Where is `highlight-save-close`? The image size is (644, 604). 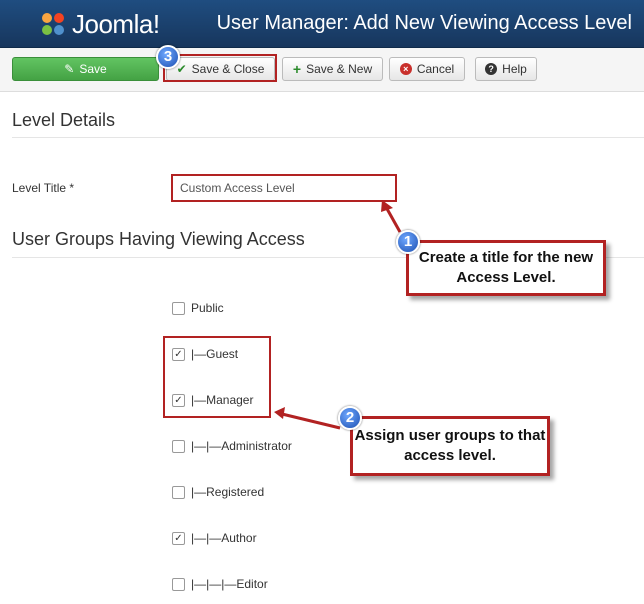
highlight-save-close is located at coordinates (220, 68).